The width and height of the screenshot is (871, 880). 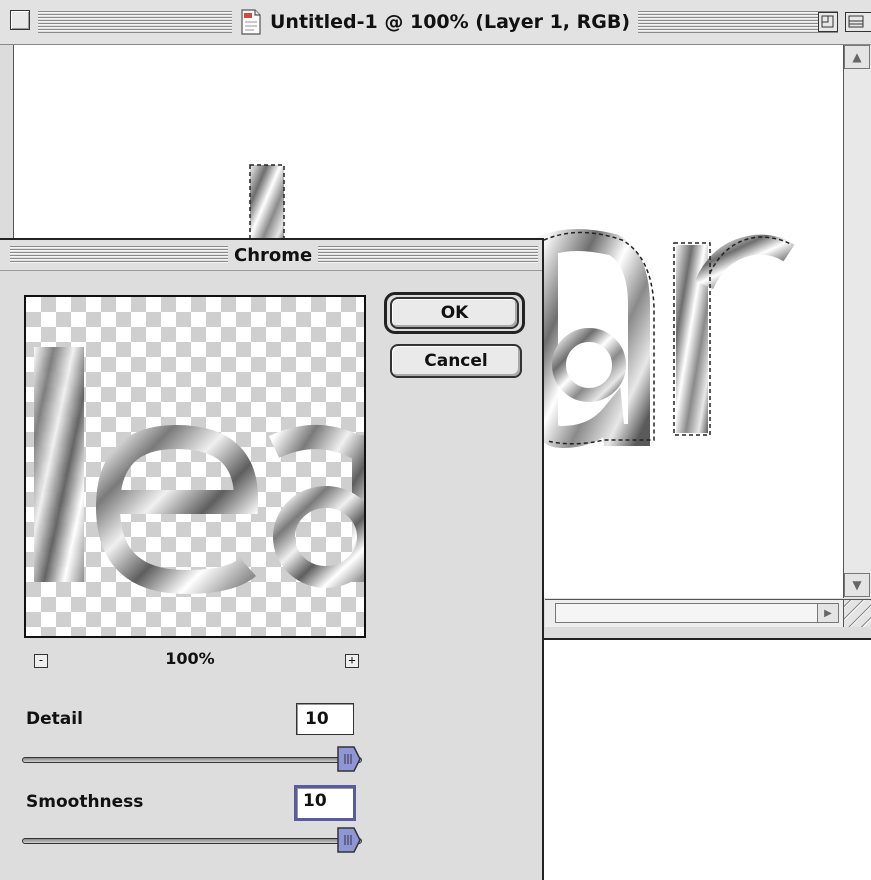 What do you see at coordinates (251, 22) in the screenshot?
I see `document-icon` at bounding box center [251, 22].